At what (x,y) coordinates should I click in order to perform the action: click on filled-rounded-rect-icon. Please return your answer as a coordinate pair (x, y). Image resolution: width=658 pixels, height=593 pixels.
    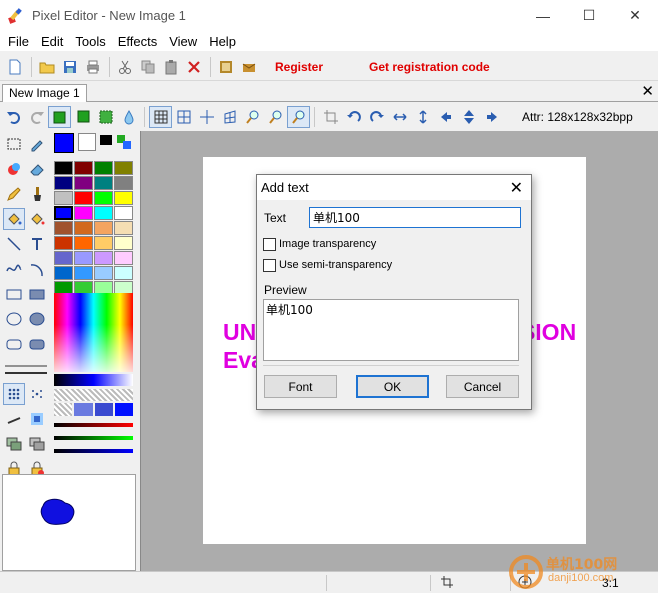
    Looking at the image, I should click on (37, 344).